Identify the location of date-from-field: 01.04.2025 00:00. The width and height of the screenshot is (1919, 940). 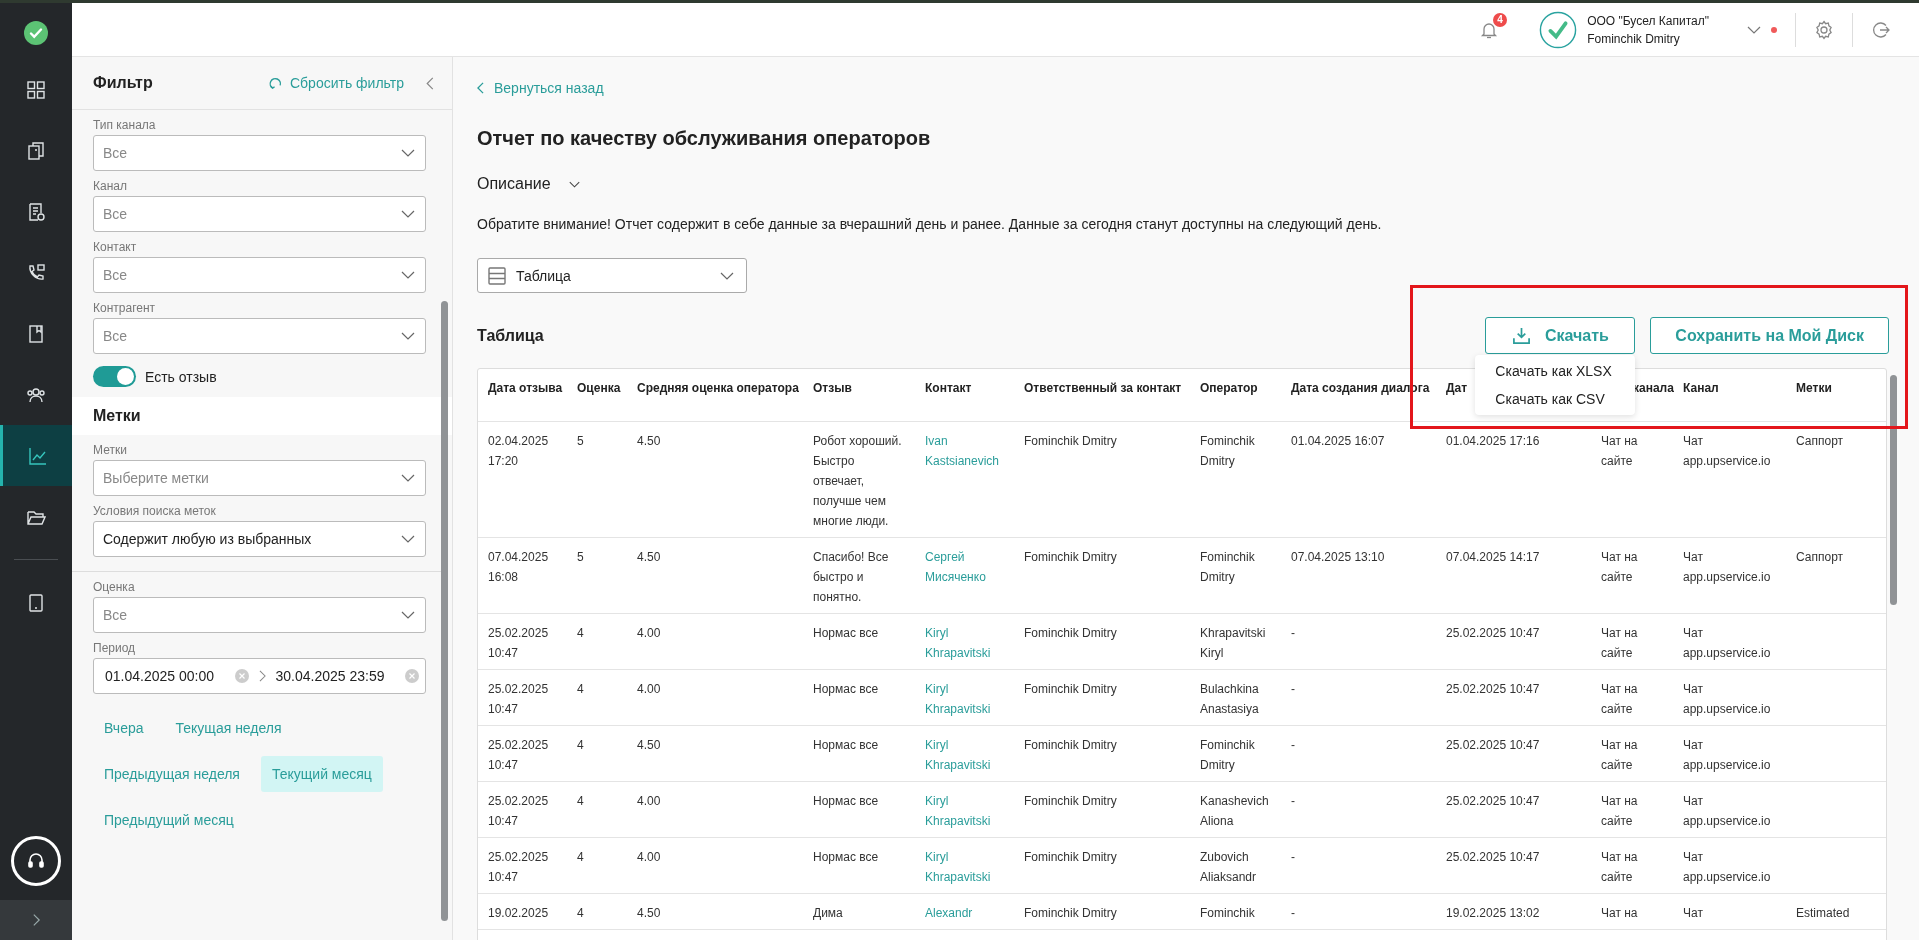
(165, 676).